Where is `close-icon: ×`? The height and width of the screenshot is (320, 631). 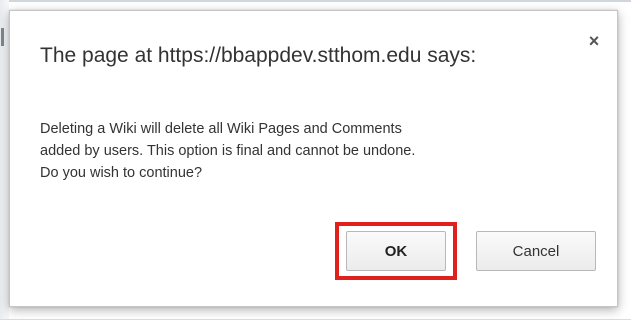
close-icon: × is located at coordinates (594, 41).